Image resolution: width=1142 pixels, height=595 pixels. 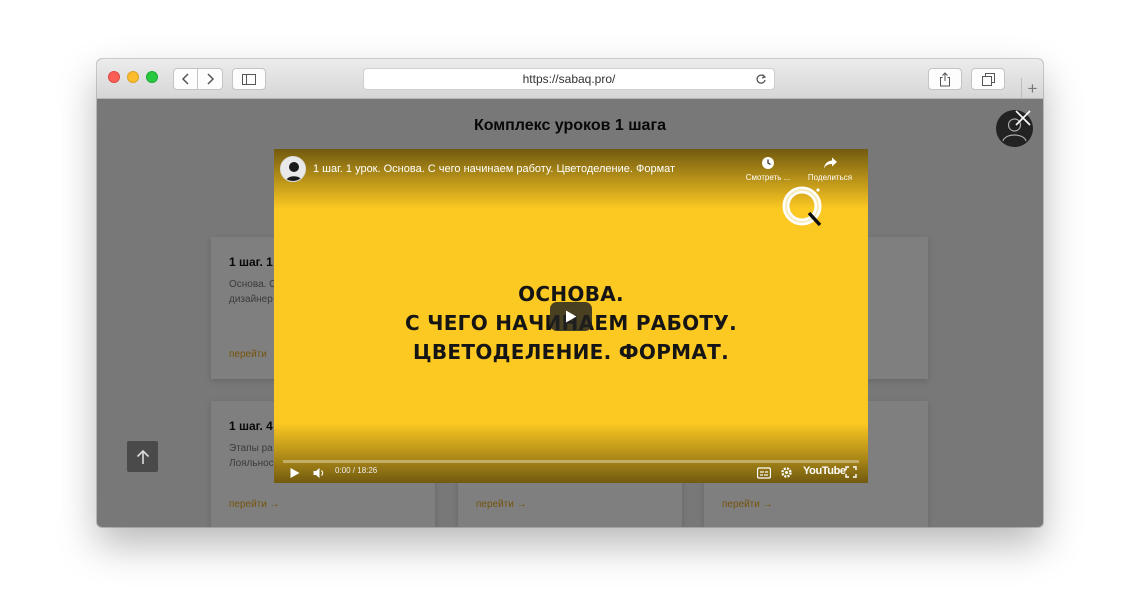 I want to click on large-play-button, so click(x=571, y=316).